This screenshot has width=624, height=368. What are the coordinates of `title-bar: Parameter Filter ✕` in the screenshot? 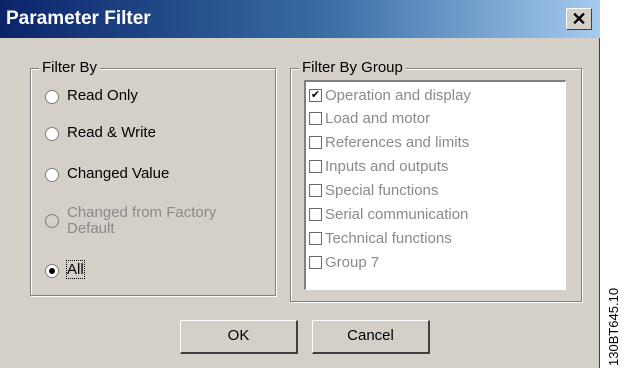 It's located at (300, 19).